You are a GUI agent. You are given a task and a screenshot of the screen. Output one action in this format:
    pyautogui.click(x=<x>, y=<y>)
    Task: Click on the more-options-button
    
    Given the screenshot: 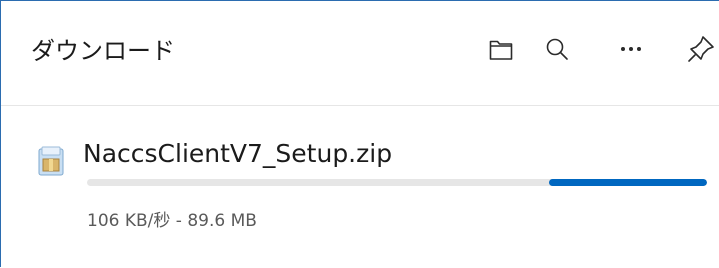 What is the action you would take?
    pyautogui.click(x=631, y=49)
    